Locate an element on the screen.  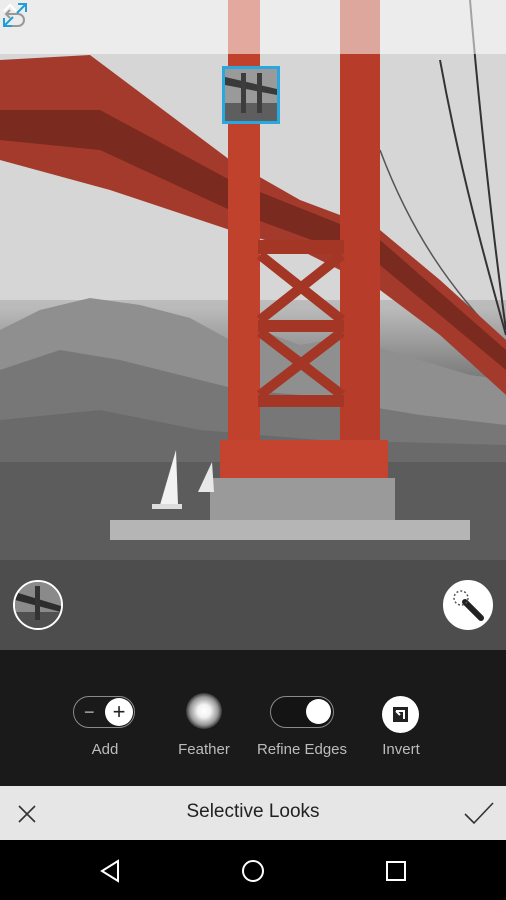
invert-label: Invert is located at coordinates (401, 749).